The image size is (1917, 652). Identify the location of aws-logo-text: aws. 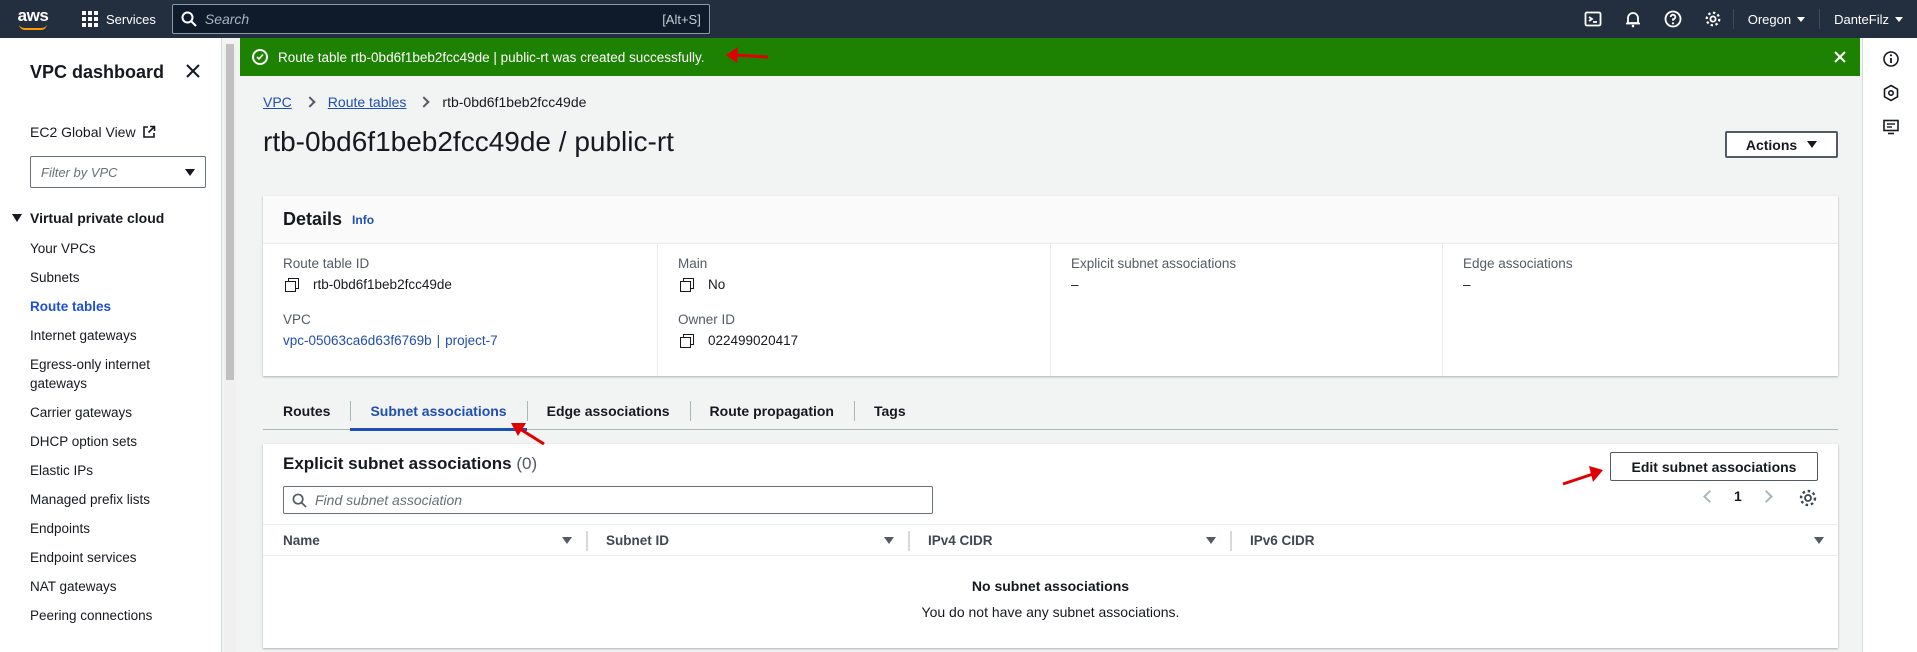
(33, 15).